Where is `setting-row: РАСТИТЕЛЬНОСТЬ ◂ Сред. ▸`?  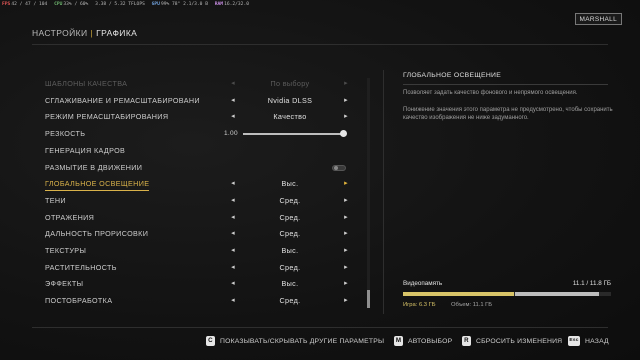 setting-row: РАСТИТЕЛЬНОСТЬ ◂ Сред. ▸ is located at coordinates (198, 268).